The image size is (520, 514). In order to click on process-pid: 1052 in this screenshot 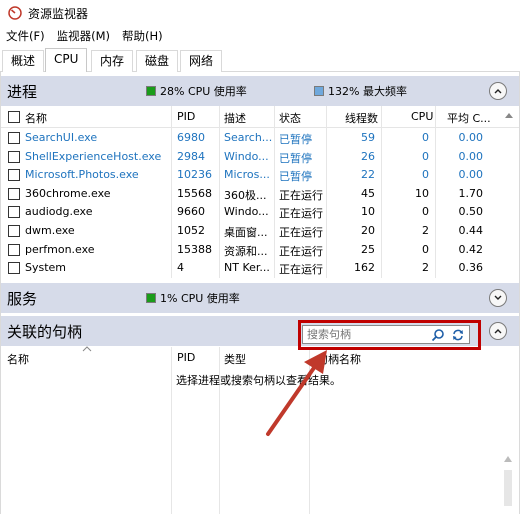, I will do `click(191, 230)`.